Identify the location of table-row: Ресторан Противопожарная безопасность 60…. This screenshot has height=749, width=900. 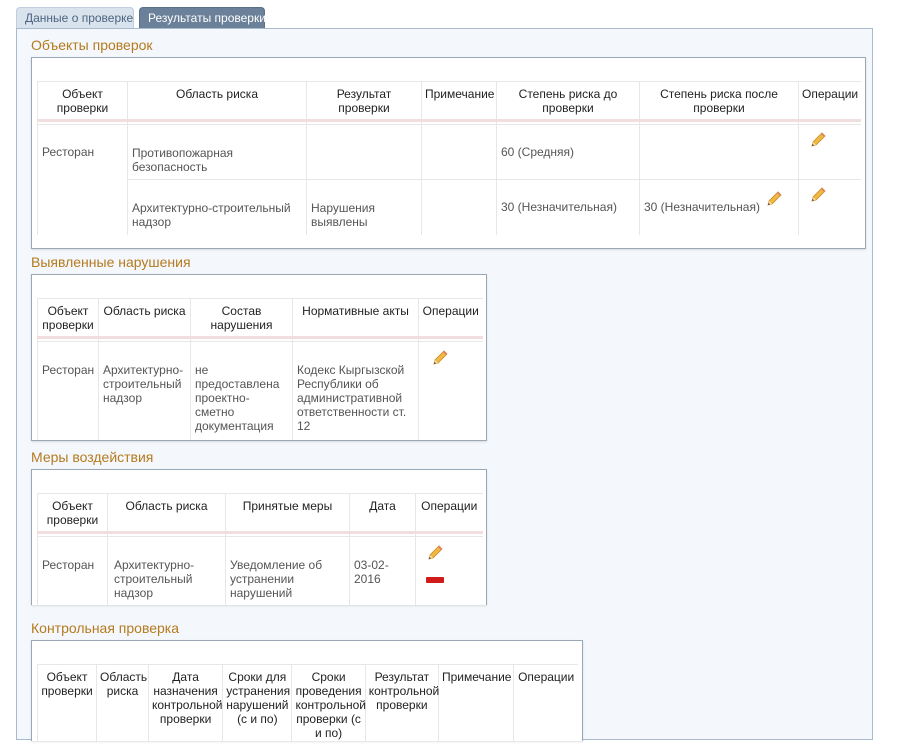
(449, 152).